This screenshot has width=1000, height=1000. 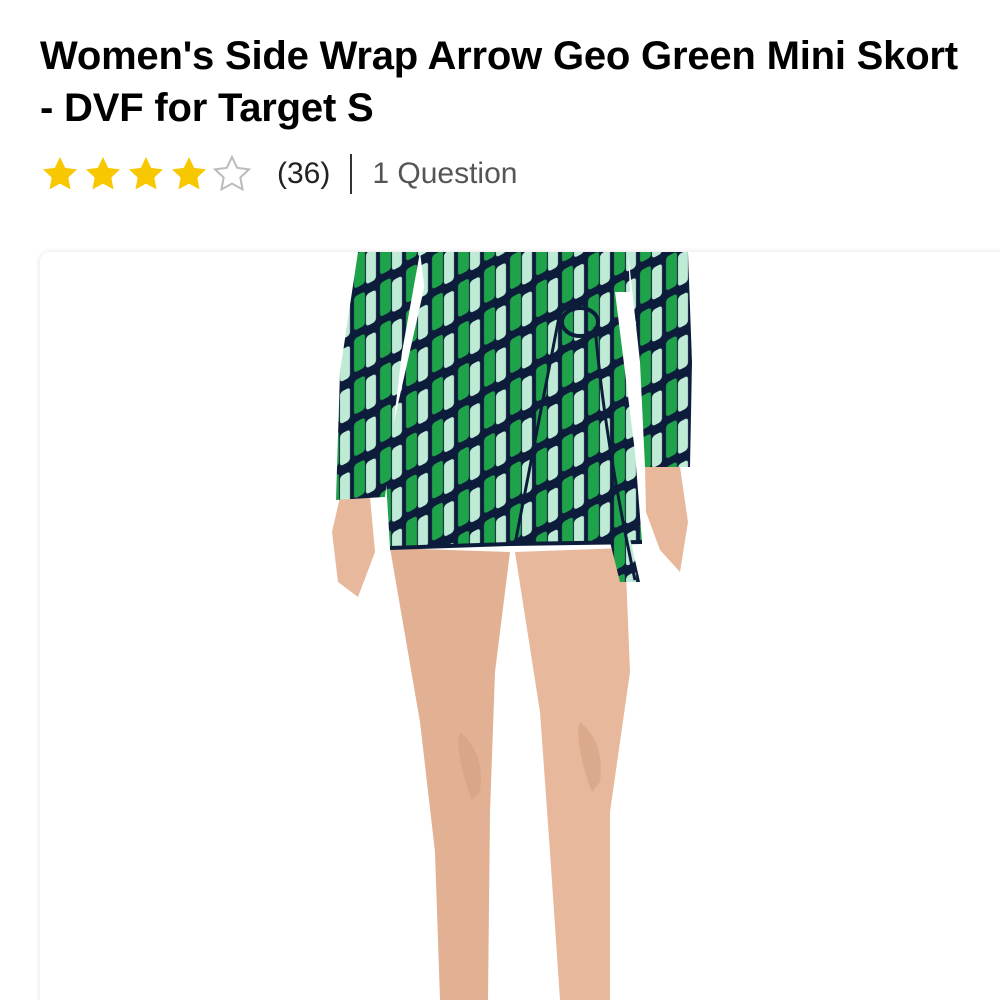 I want to click on divider, so click(x=351, y=174).